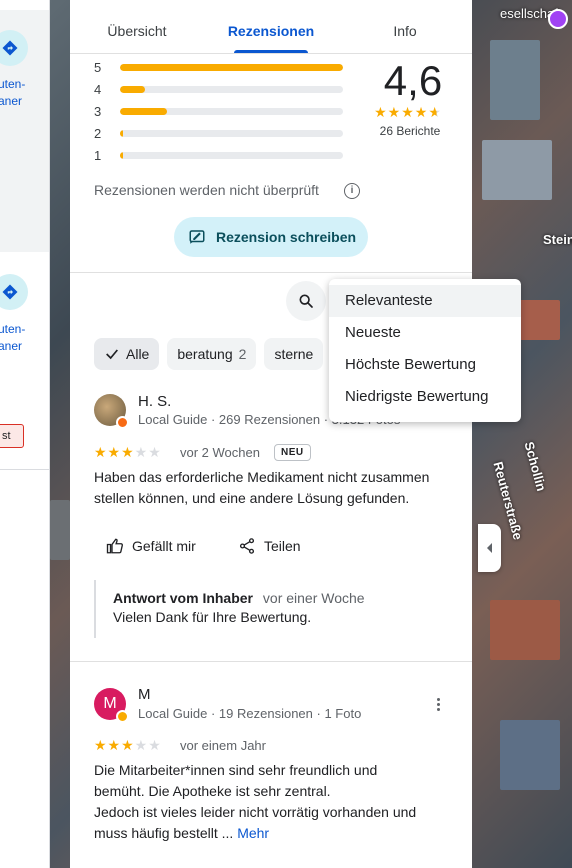 The width and height of the screenshot is (572, 868). I want to click on more-options-icon, so click(438, 704).